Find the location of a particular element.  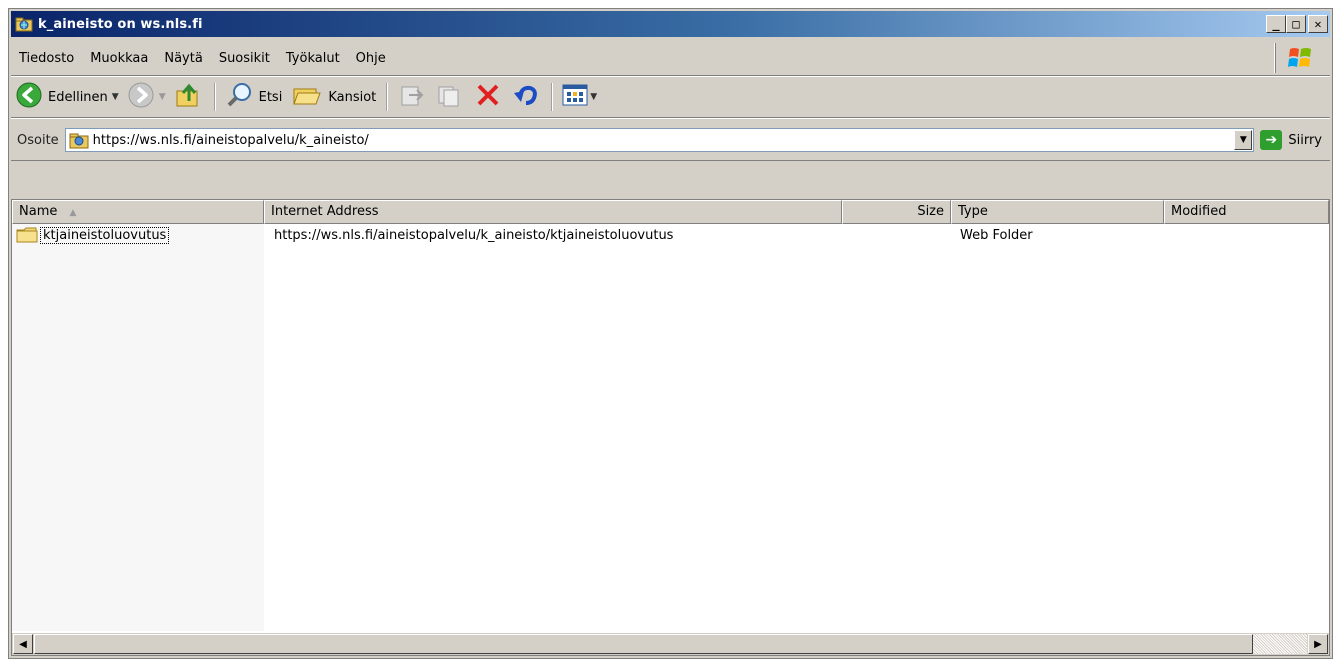

up-folder-icon is located at coordinates (189, 97).